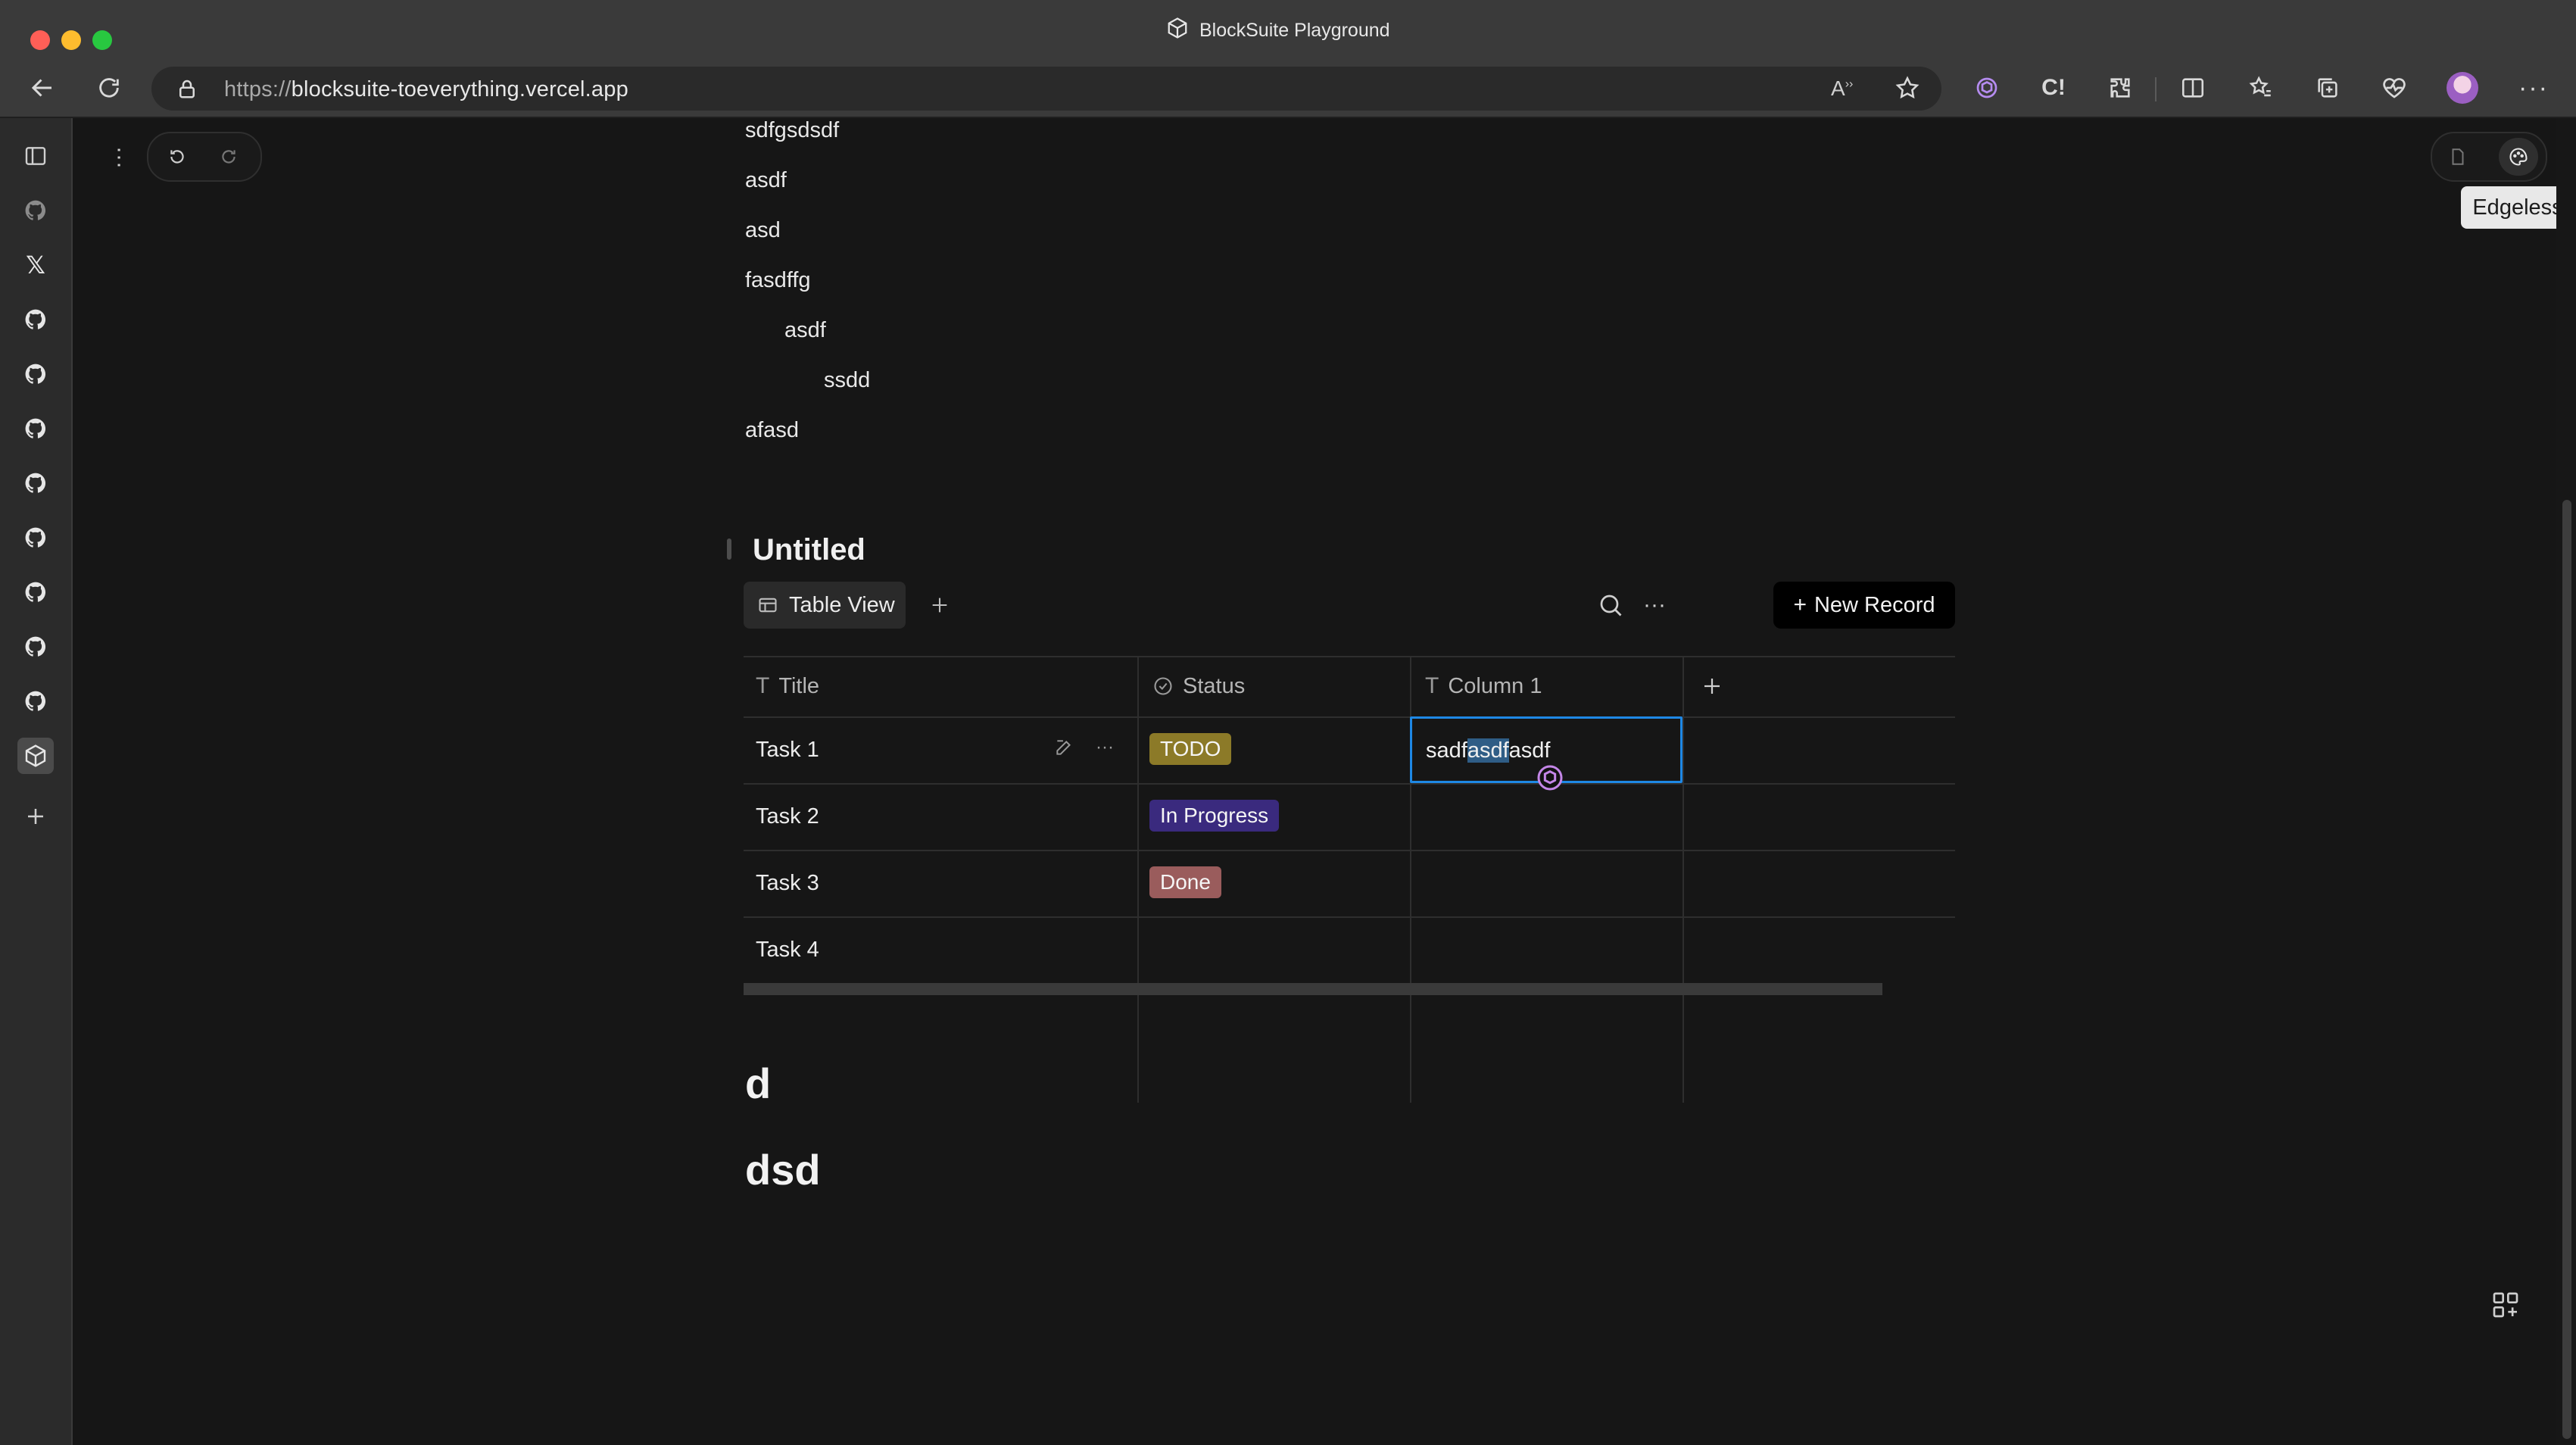 This screenshot has height=1445, width=2576. What do you see at coordinates (763, 230) in the screenshot?
I see `paragraph: asd` at bounding box center [763, 230].